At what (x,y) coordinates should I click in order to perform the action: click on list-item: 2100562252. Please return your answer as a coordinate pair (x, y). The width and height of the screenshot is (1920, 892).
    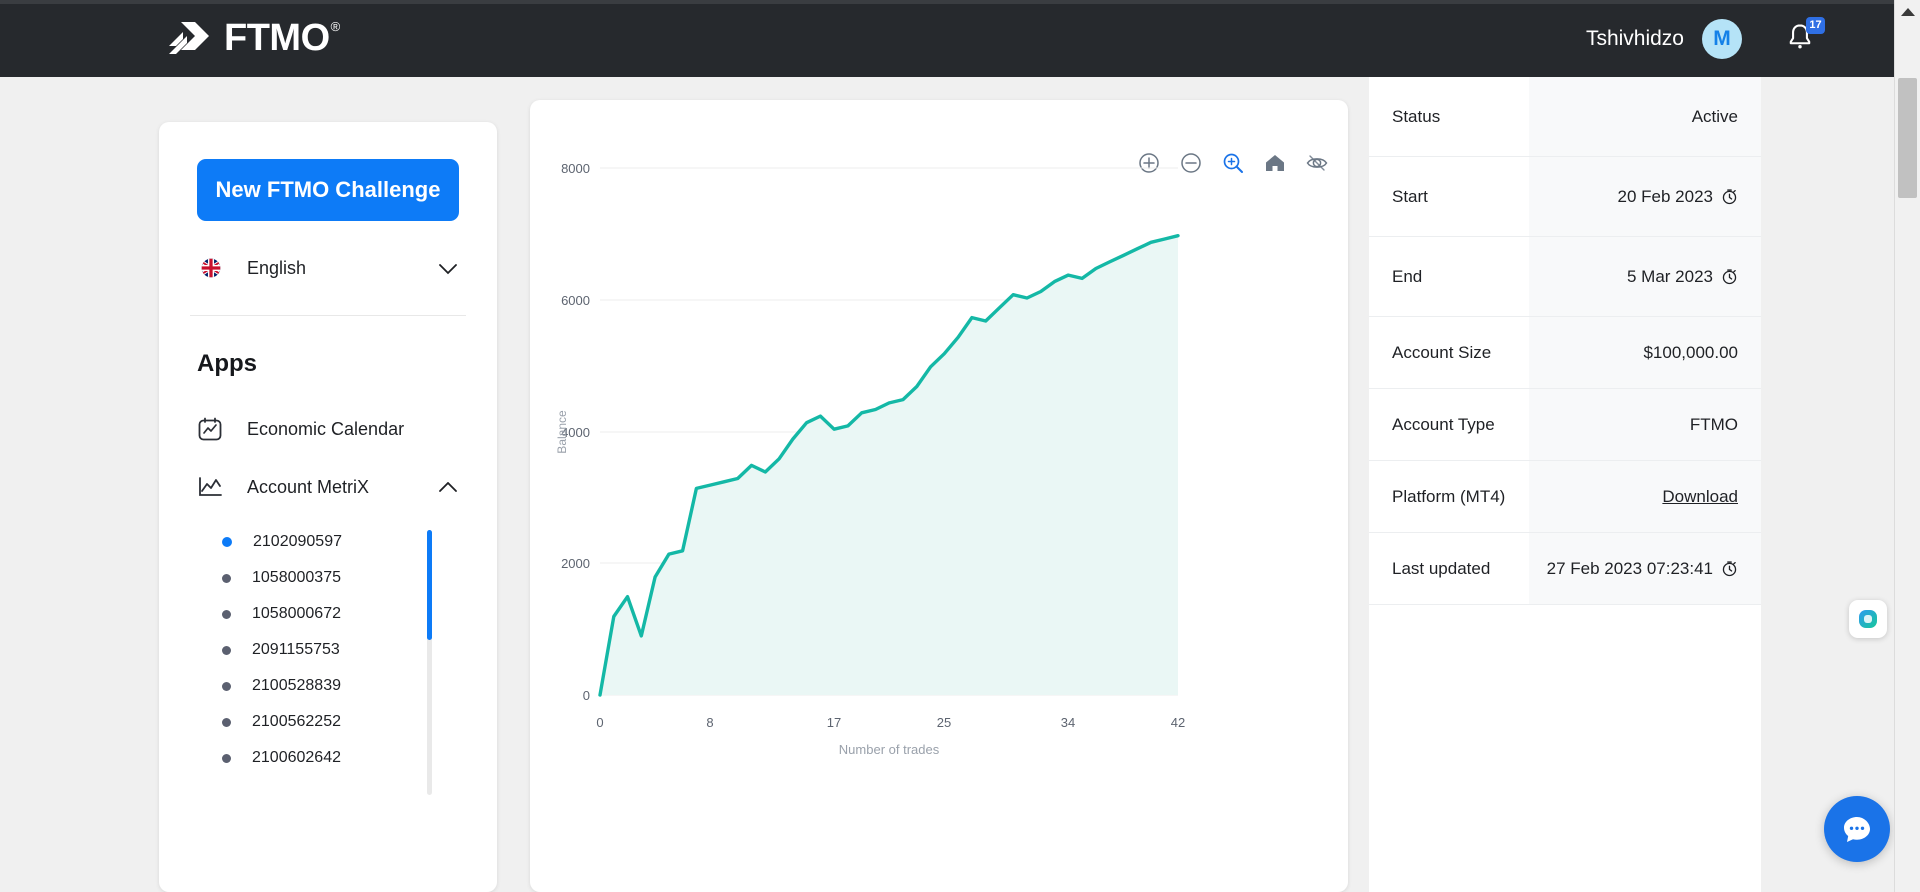
    Looking at the image, I should click on (328, 722).